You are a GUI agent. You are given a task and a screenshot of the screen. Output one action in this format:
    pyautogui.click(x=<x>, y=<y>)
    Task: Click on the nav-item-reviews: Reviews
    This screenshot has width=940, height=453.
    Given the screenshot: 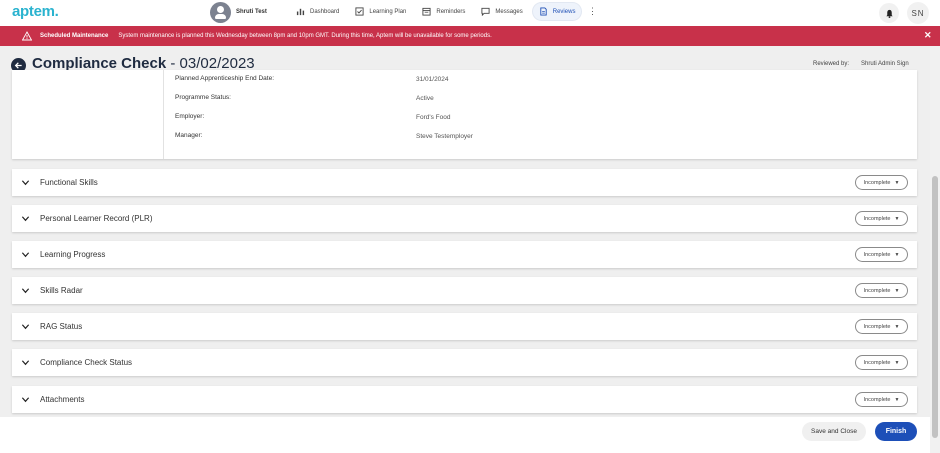 What is the action you would take?
    pyautogui.click(x=557, y=11)
    